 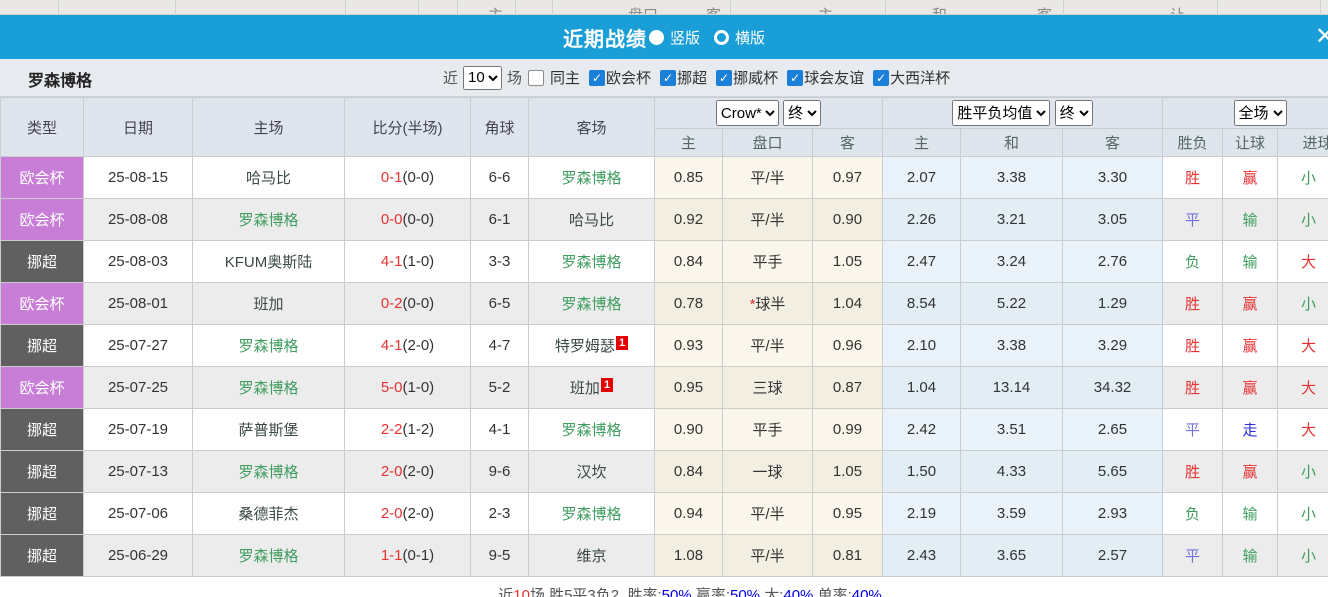 What do you see at coordinates (1073, 113) in the screenshot?
I see `odds-time-select: 终` at bounding box center [1073, 113].